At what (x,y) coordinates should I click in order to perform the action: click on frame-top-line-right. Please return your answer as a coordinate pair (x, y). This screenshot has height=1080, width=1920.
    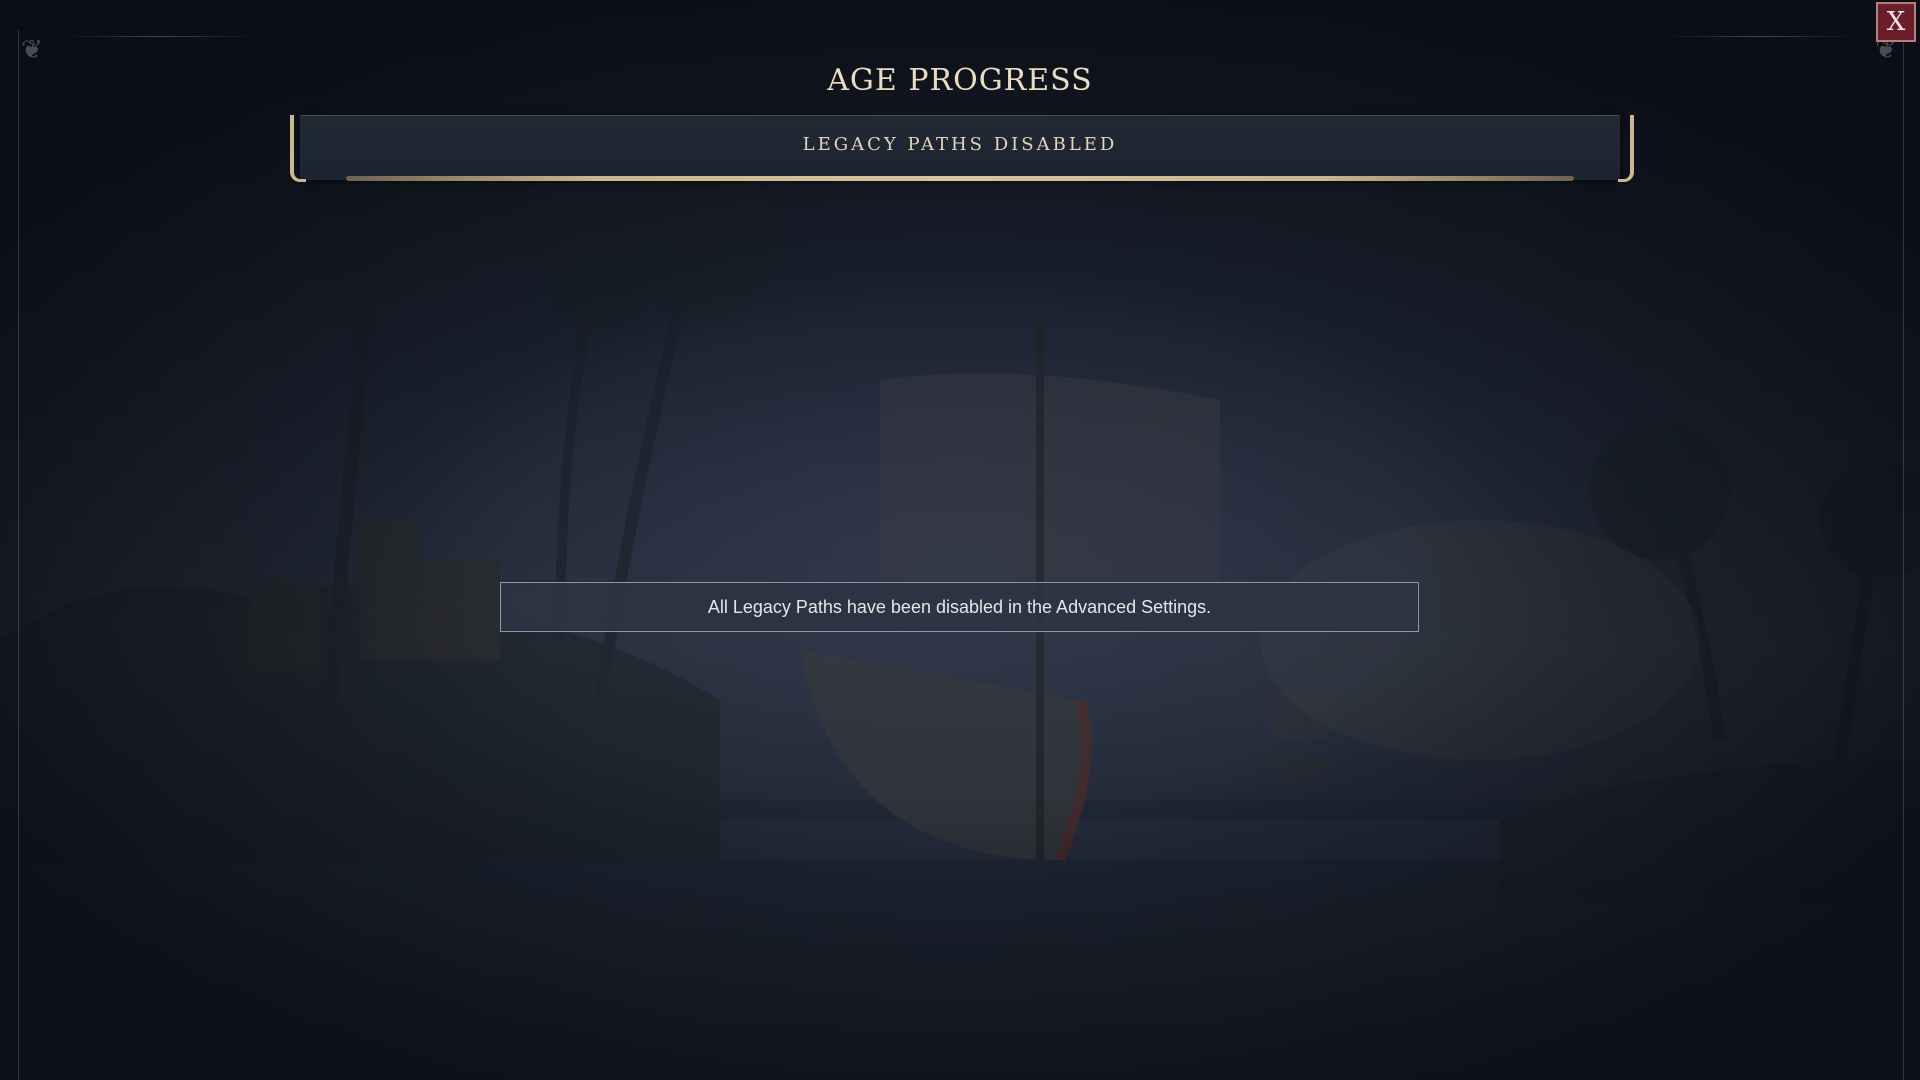
    Looking at the image, I should click on (1760, 36).